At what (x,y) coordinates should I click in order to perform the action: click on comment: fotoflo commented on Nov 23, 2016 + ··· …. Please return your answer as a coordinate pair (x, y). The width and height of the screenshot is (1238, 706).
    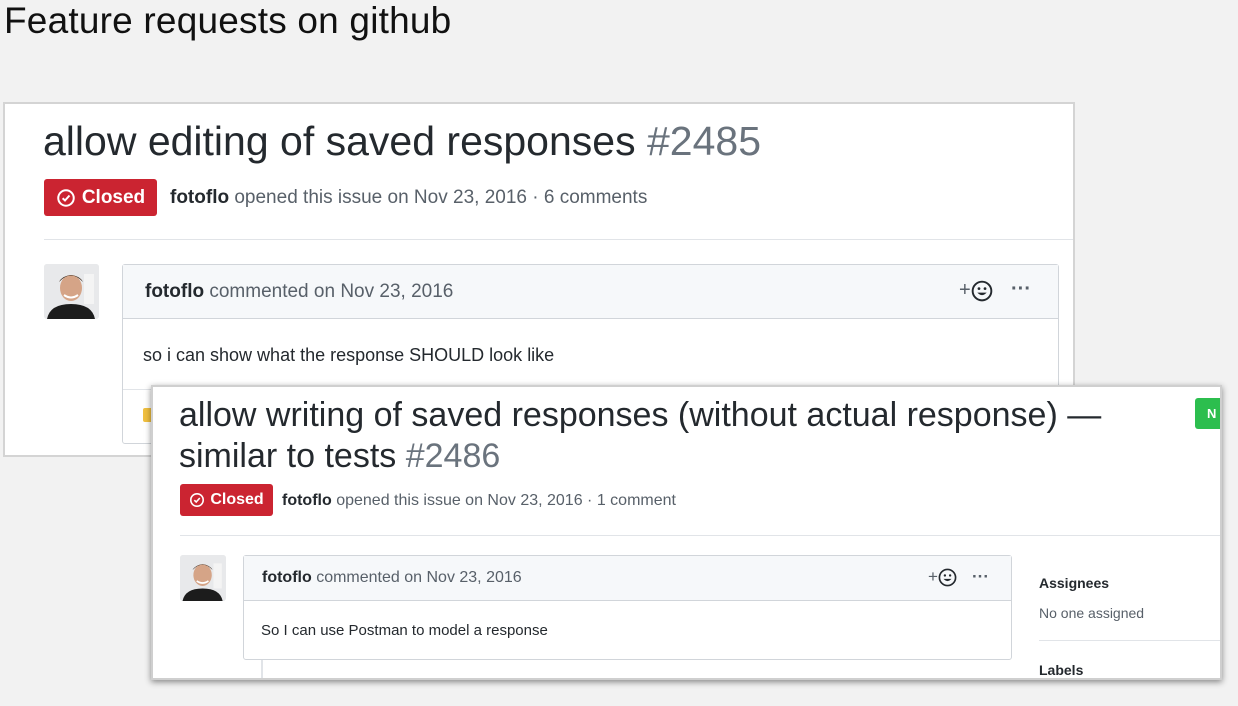
    Looking at the image, I should click on (627, 607).